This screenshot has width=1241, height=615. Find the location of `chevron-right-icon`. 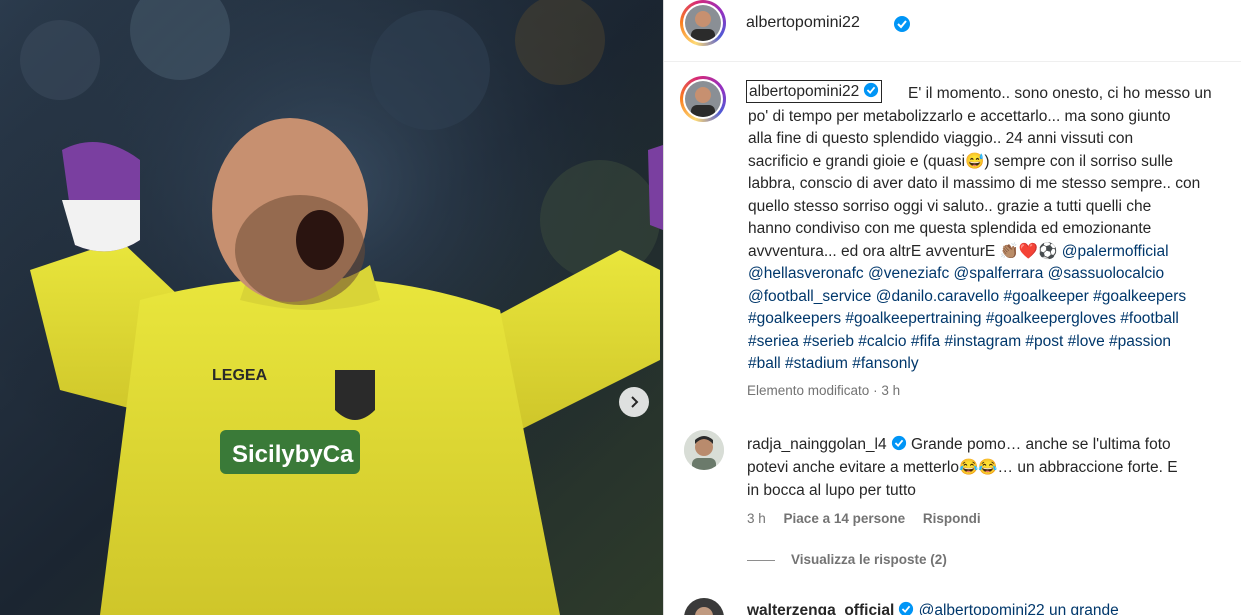

chevron-right-icon is located at coordinates (635, 402).